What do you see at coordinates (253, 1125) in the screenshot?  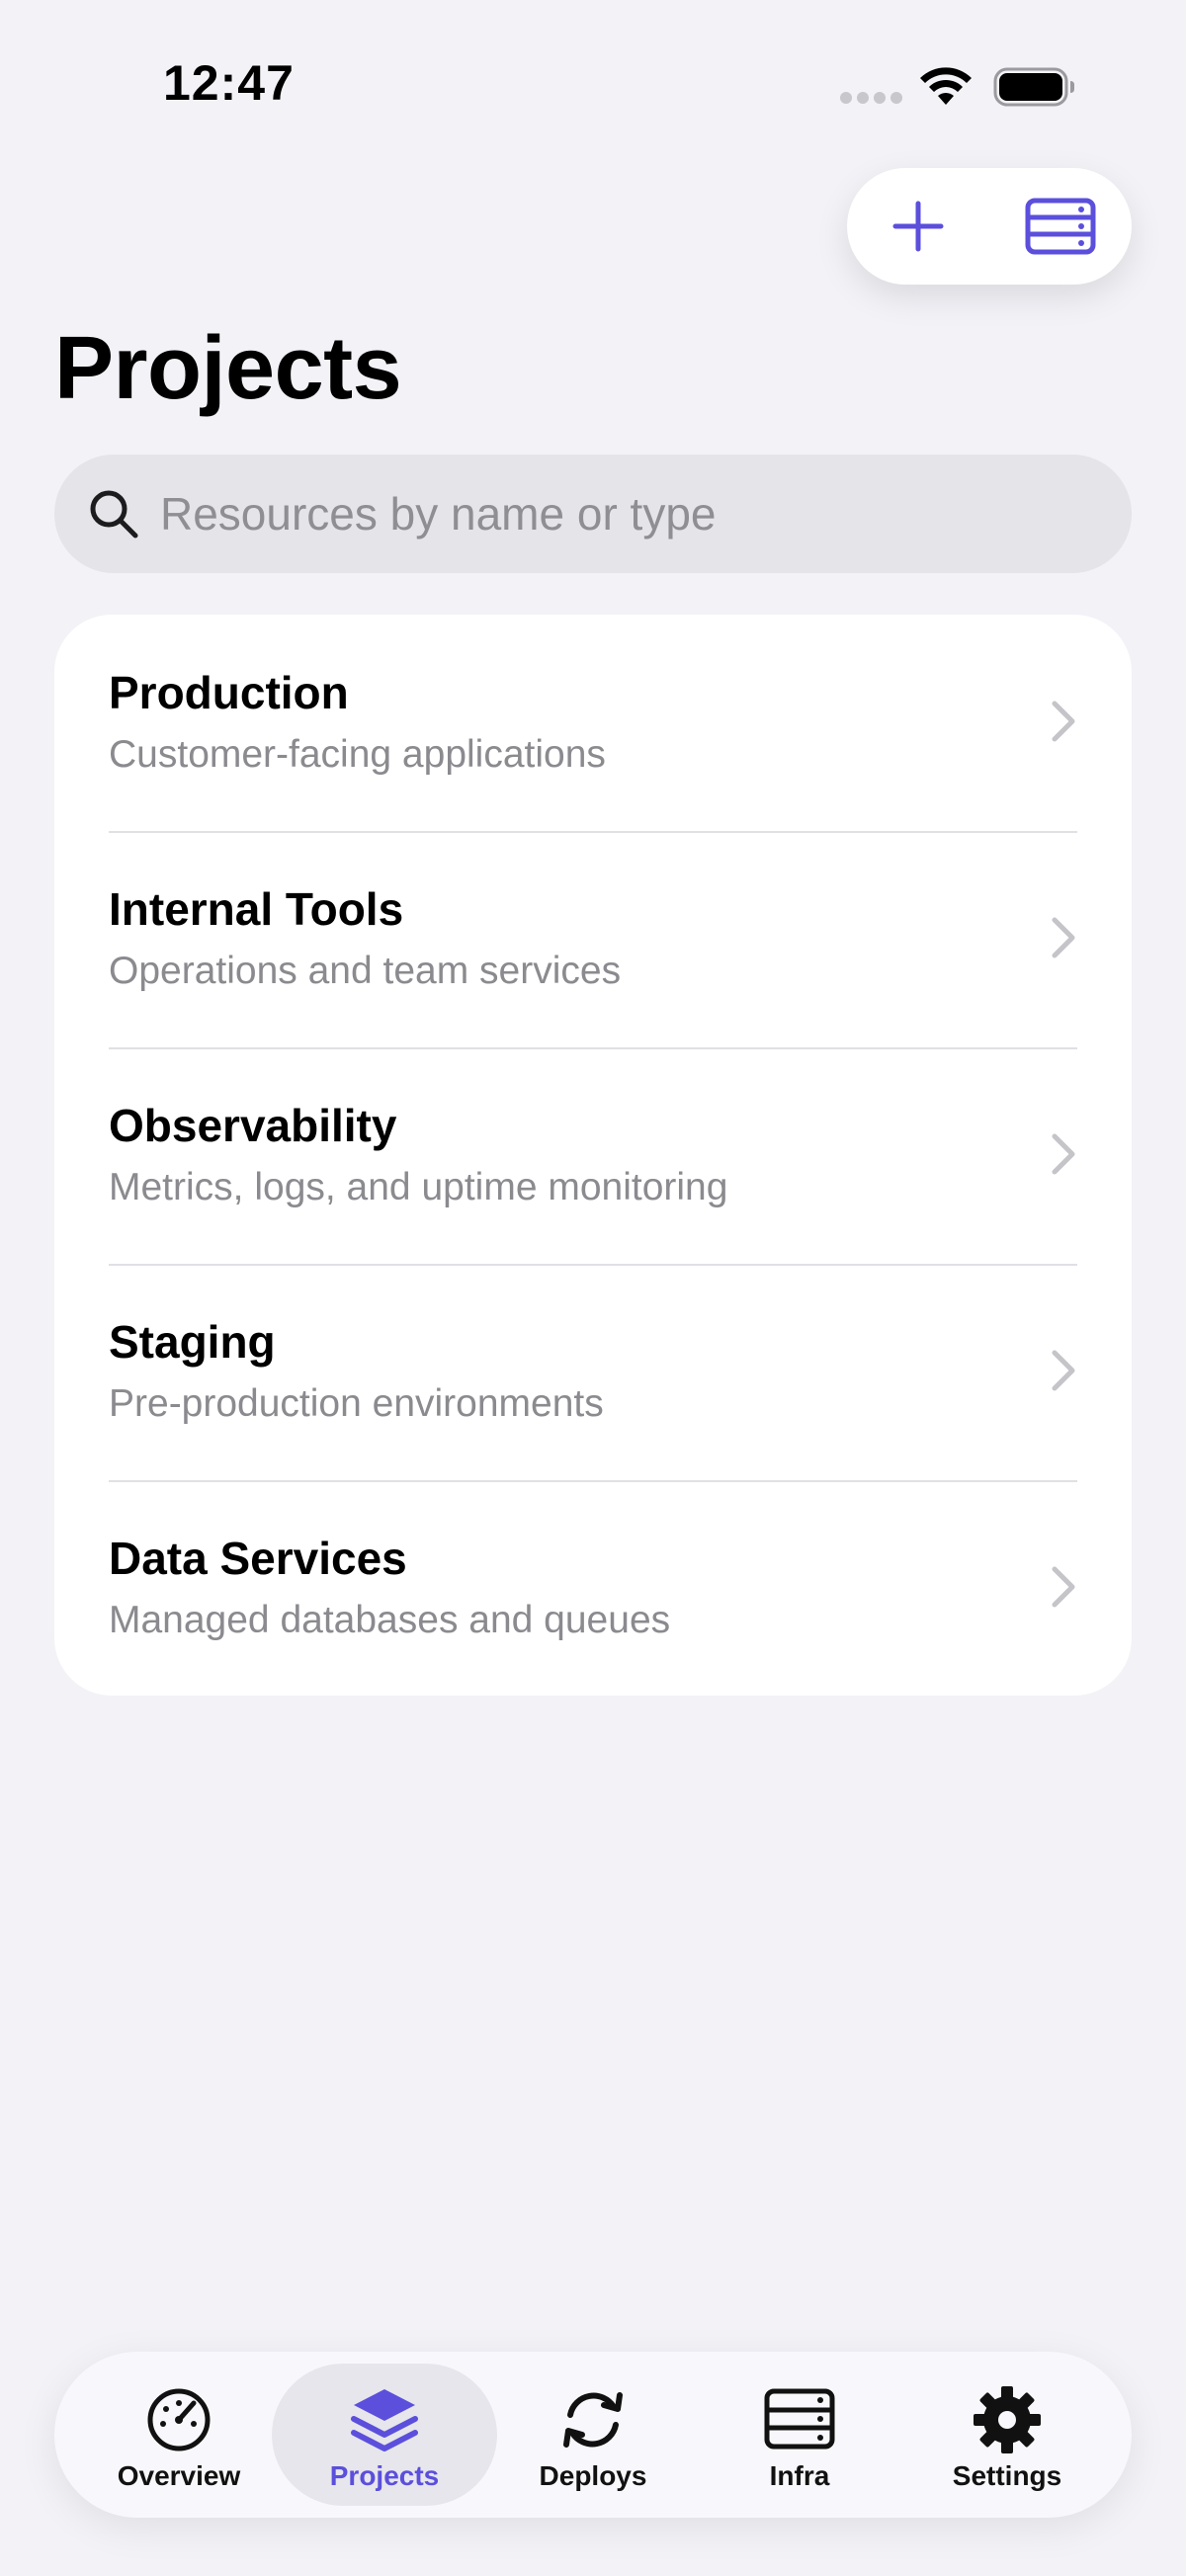 I see `project-title: Observability` at bounding box center [253, 1125].